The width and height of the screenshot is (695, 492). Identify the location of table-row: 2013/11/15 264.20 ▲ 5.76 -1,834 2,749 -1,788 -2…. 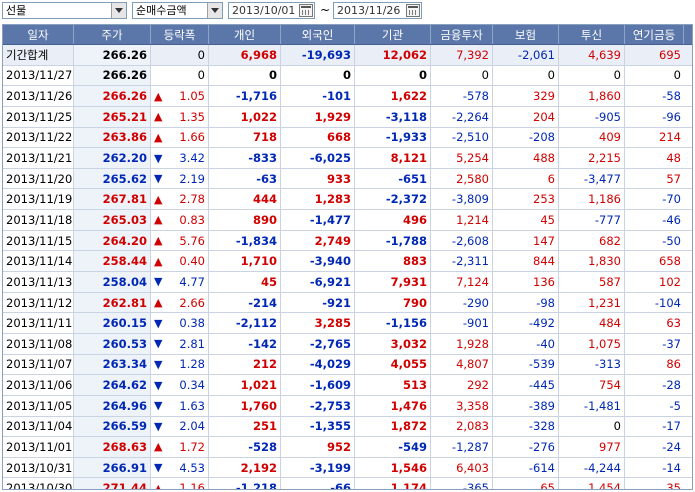
(347, 241).